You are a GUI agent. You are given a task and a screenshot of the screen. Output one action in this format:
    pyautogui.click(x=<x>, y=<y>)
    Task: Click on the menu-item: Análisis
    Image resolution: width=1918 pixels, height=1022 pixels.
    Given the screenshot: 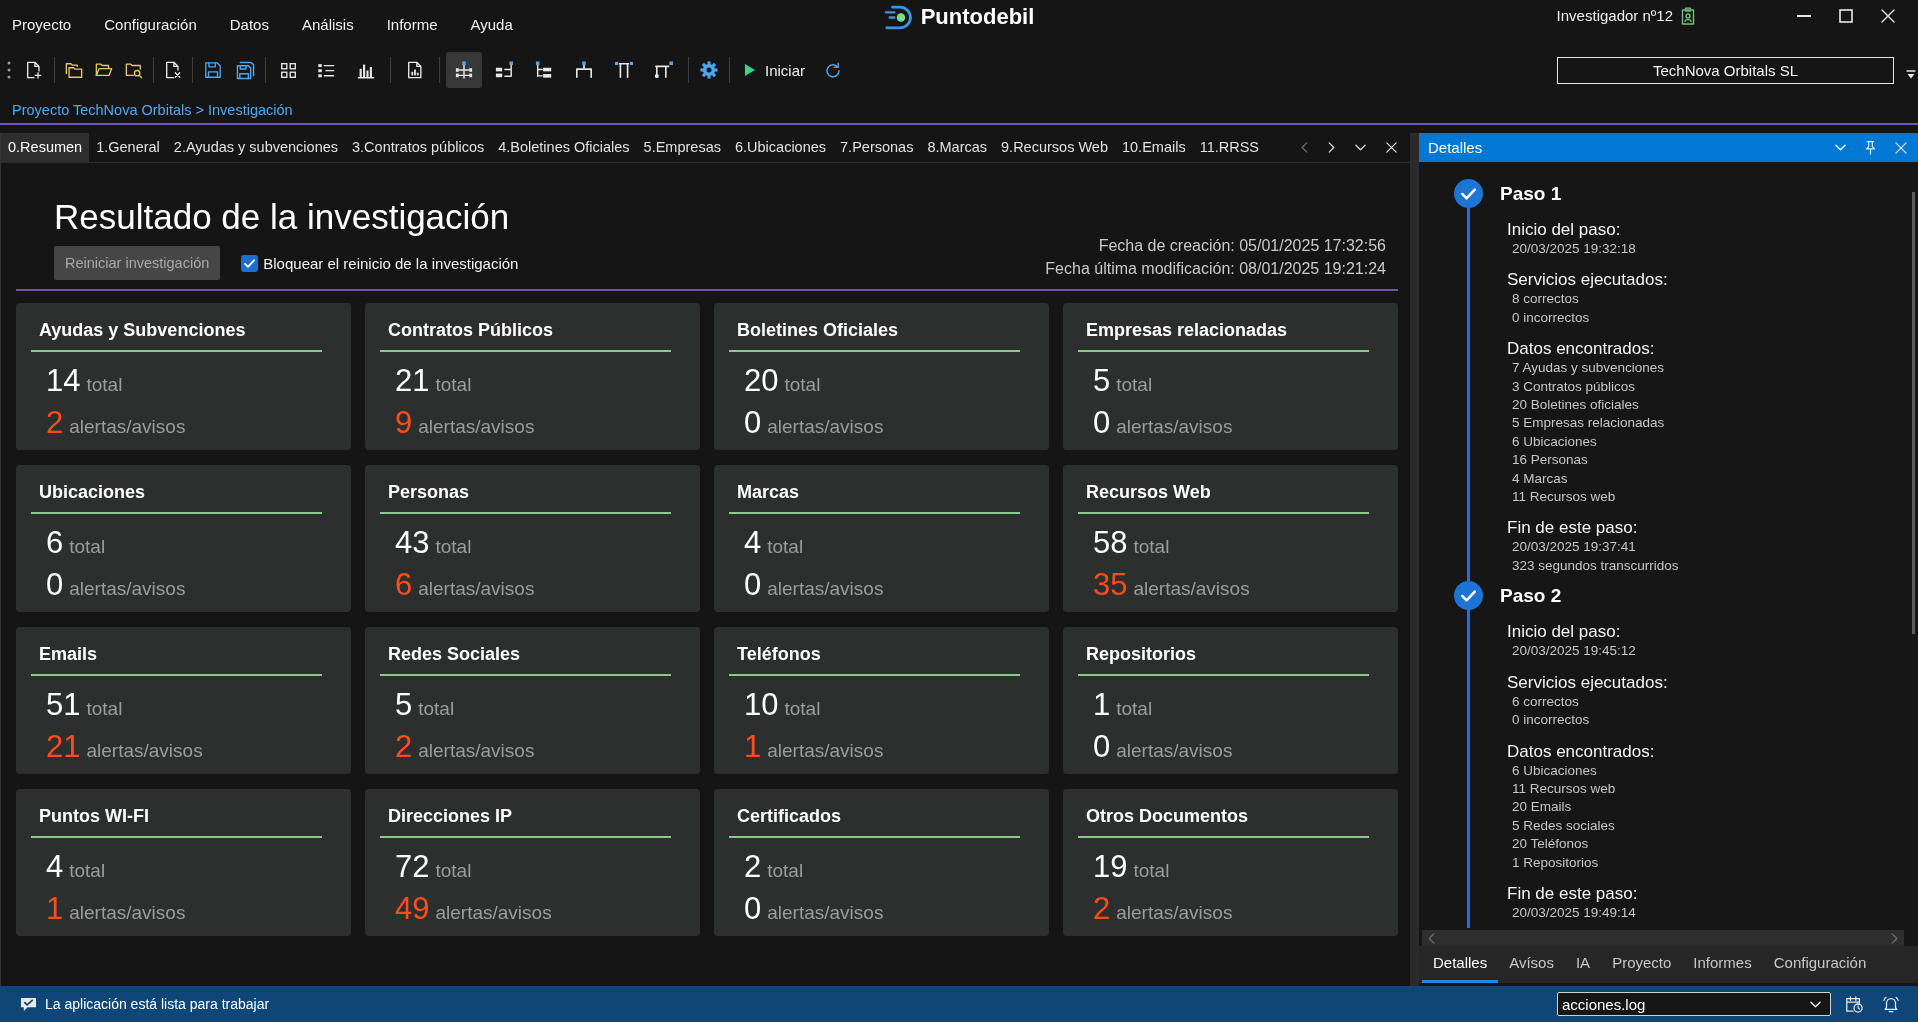 What is the action you would take?
    pyautogui.click(x=327, y=25)
    